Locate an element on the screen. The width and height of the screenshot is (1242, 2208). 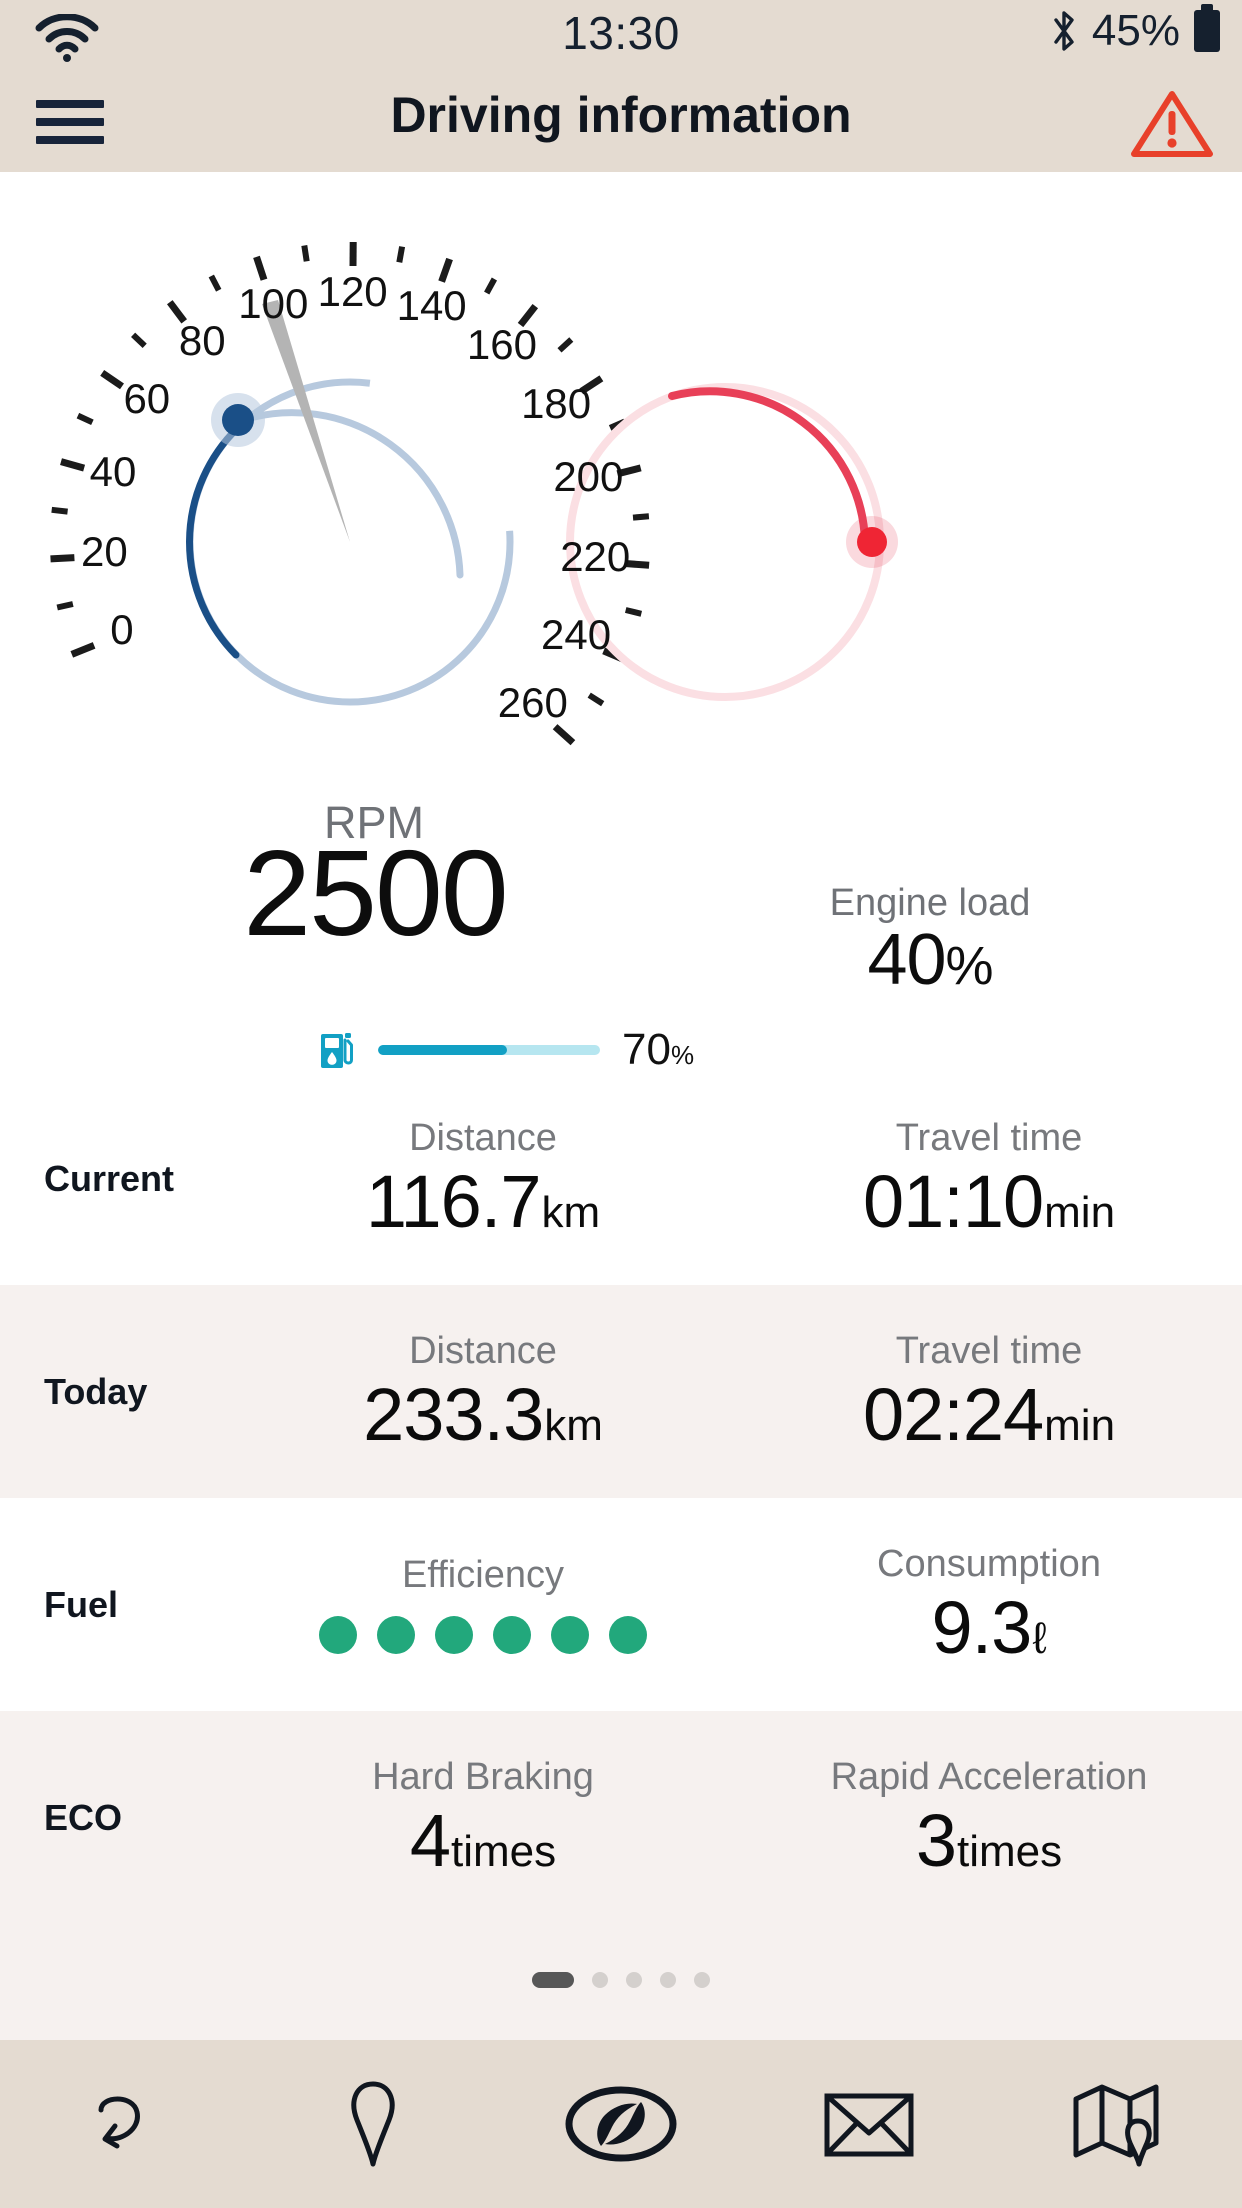
speedometer-tick-label: 220 is located at coordinates (595, 557).